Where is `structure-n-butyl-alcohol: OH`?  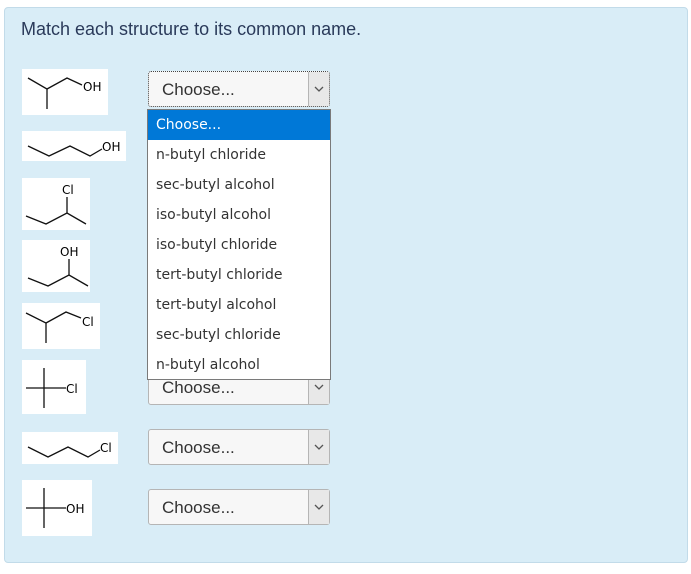
structure-n-butyl-alcohol: OH is located at coordinates (74, 146).